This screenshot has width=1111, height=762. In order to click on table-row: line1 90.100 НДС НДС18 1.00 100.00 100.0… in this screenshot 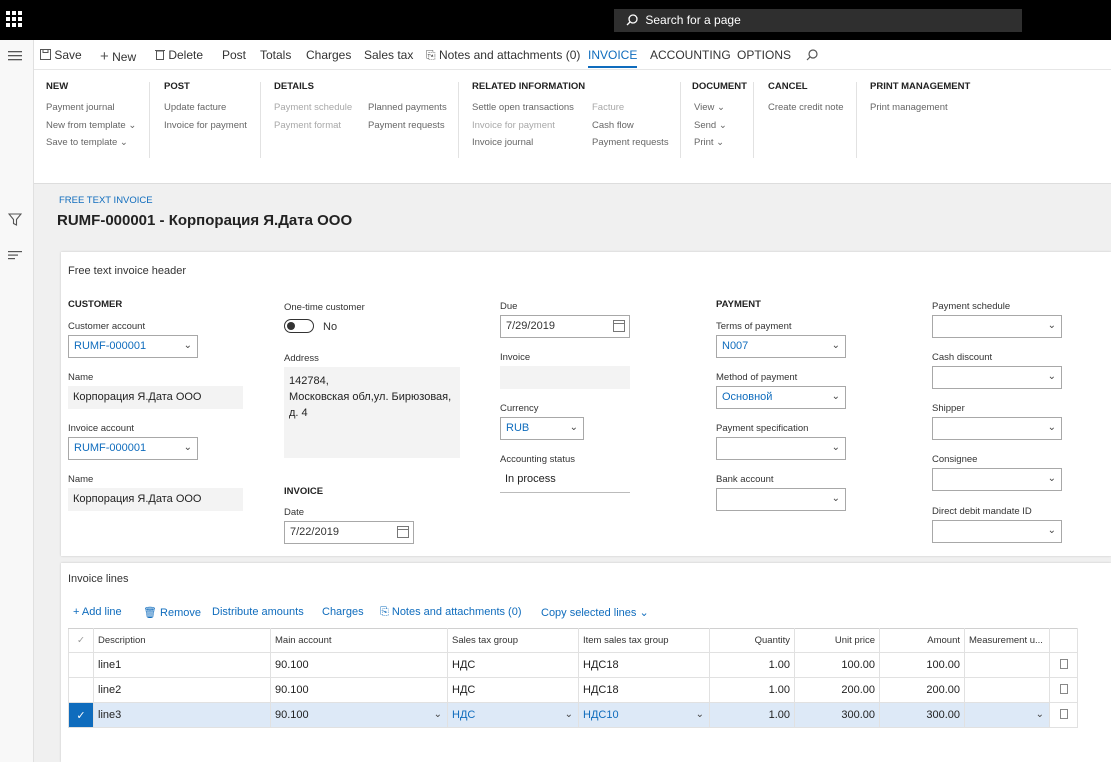, I will do `click(573, 665)`.